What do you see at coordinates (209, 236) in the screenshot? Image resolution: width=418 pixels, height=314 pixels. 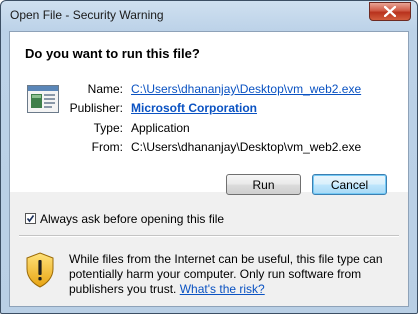 I see `divider` at bounding box center [209, 236].